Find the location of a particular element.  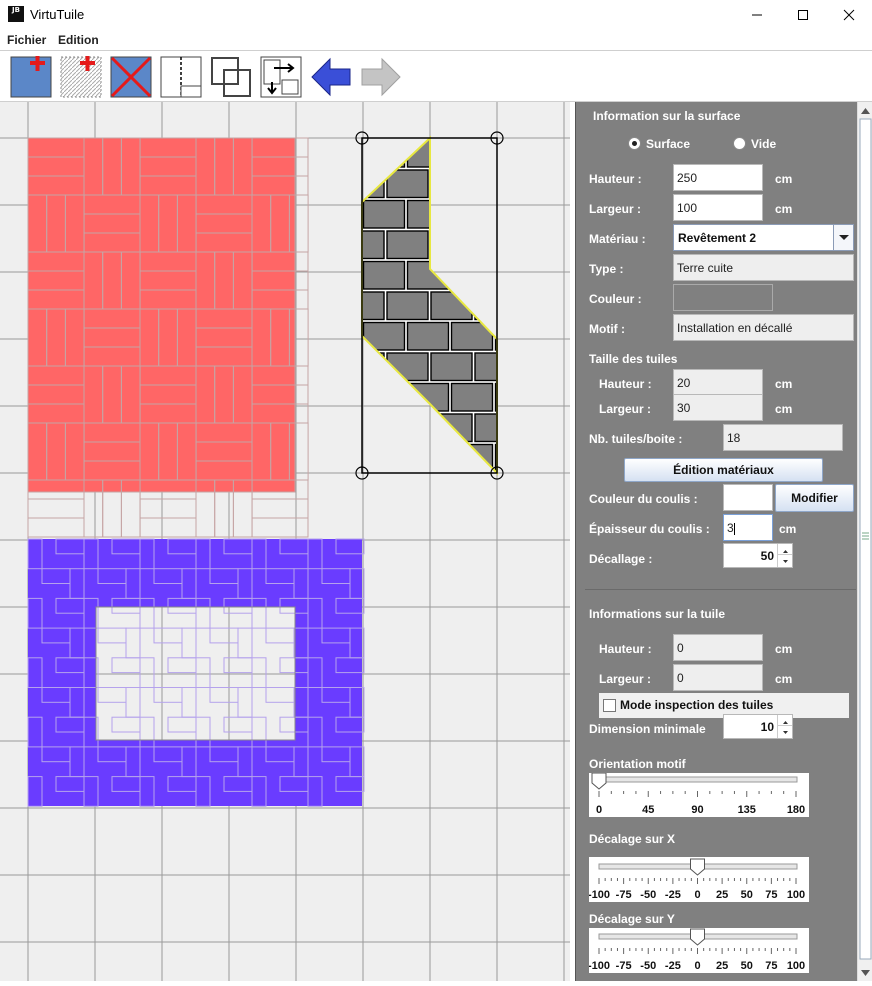

menu-edition: Edition is located at coordinates (78, 40).